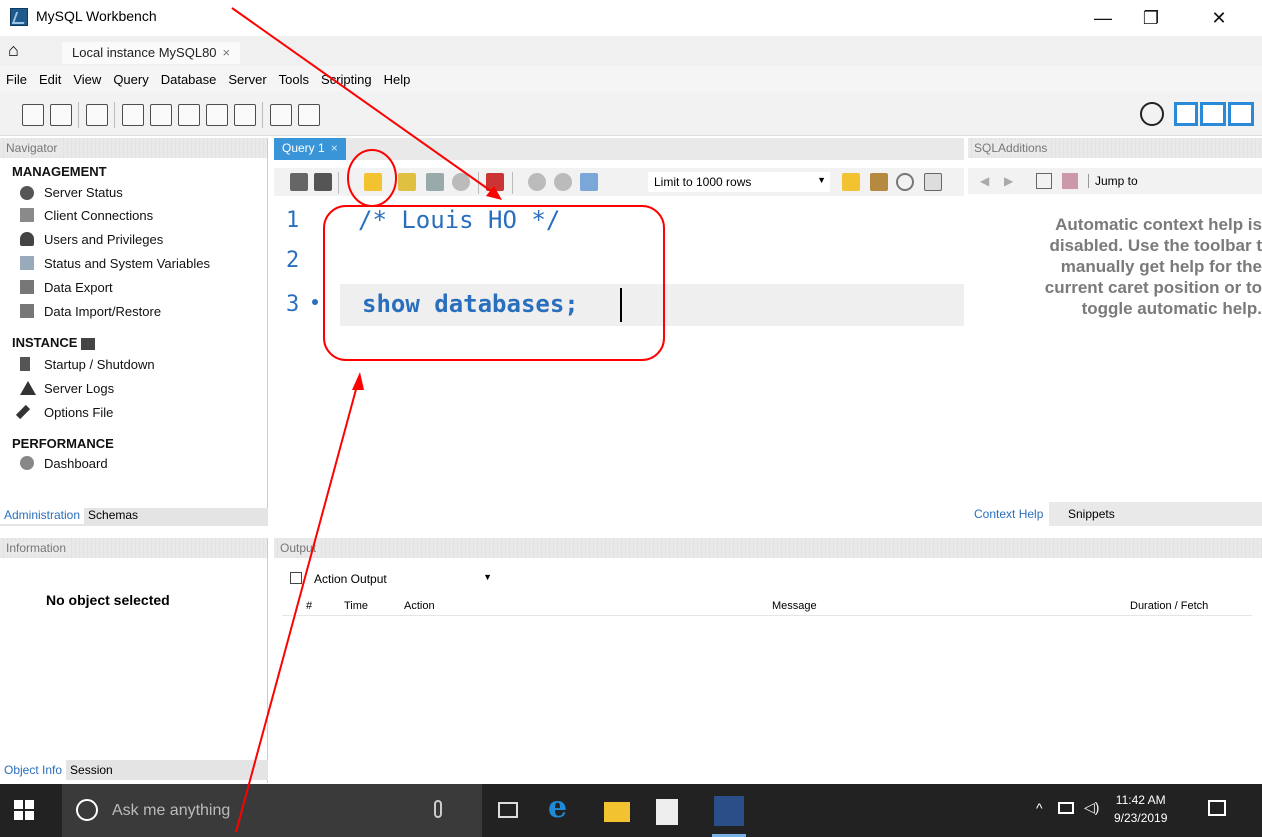  I want to click on annotation-circle, so click(372, 178).